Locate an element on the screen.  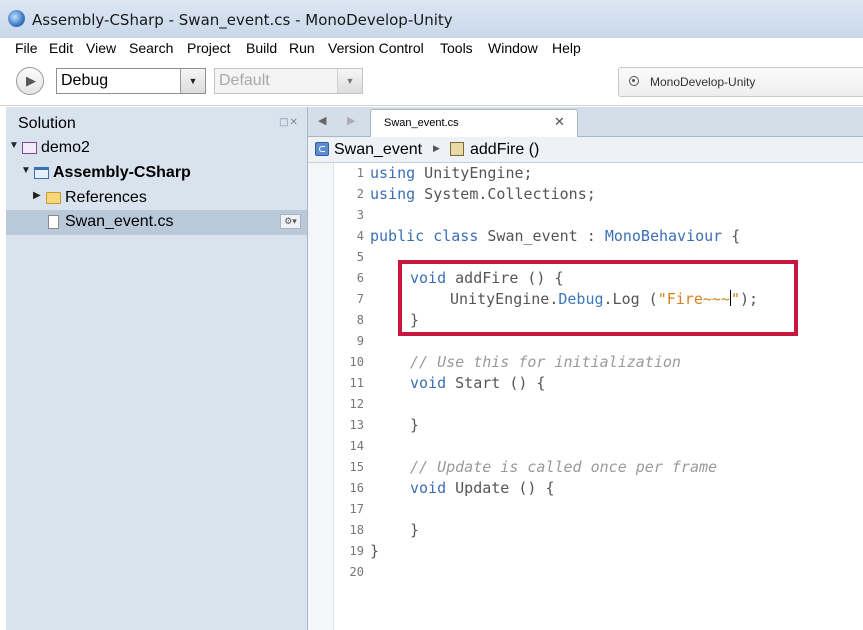
code-line: 15 // Update is called once per frame is located at coordinates (585, 467).